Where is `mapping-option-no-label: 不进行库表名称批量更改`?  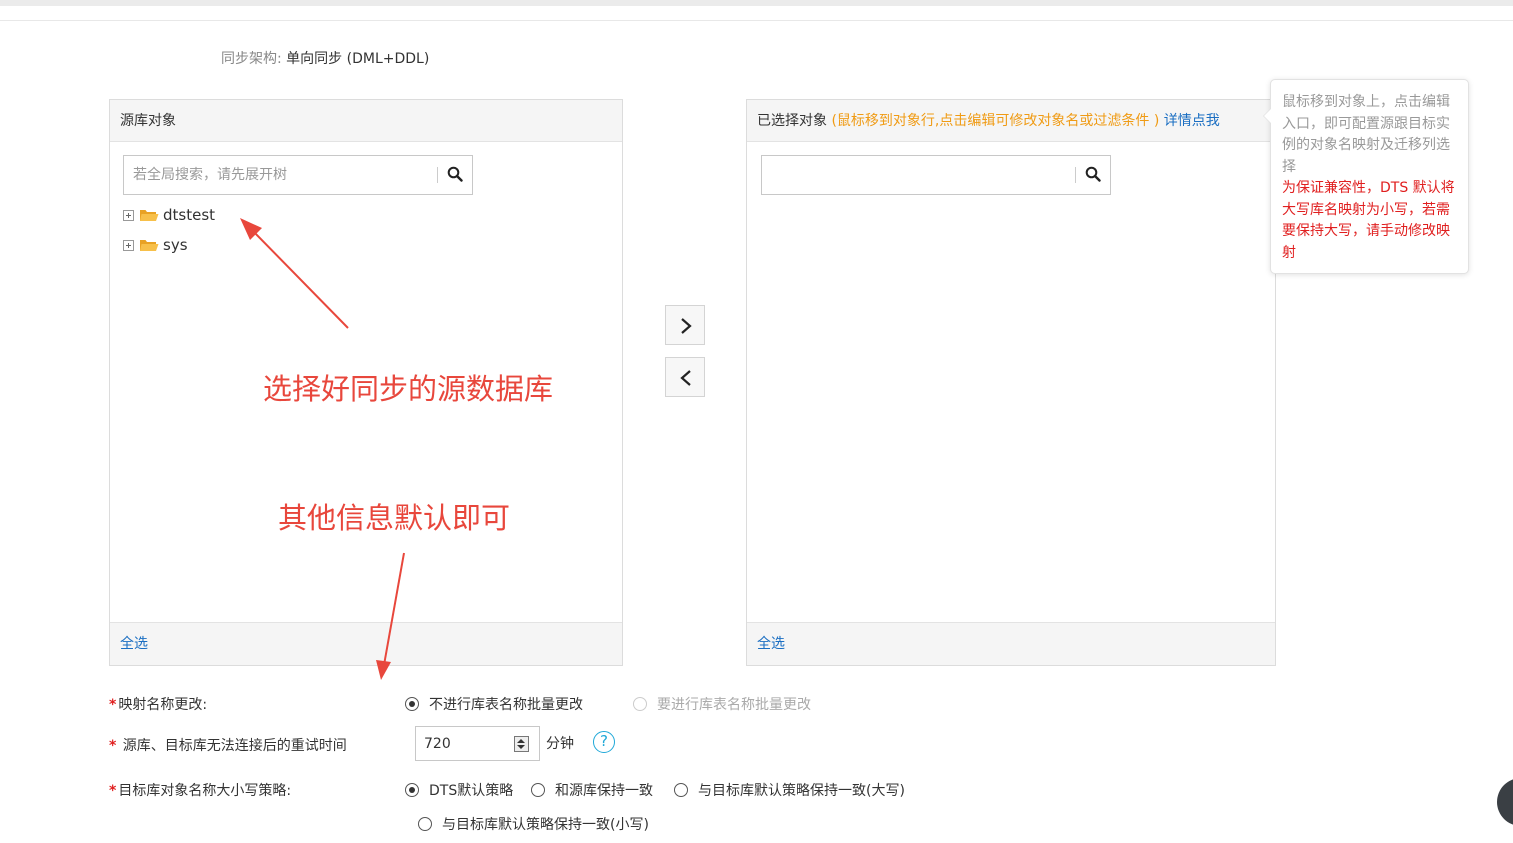 mapping-option-no-label: 不进行库表名称批量更改 is located at coordinates (506, 705).